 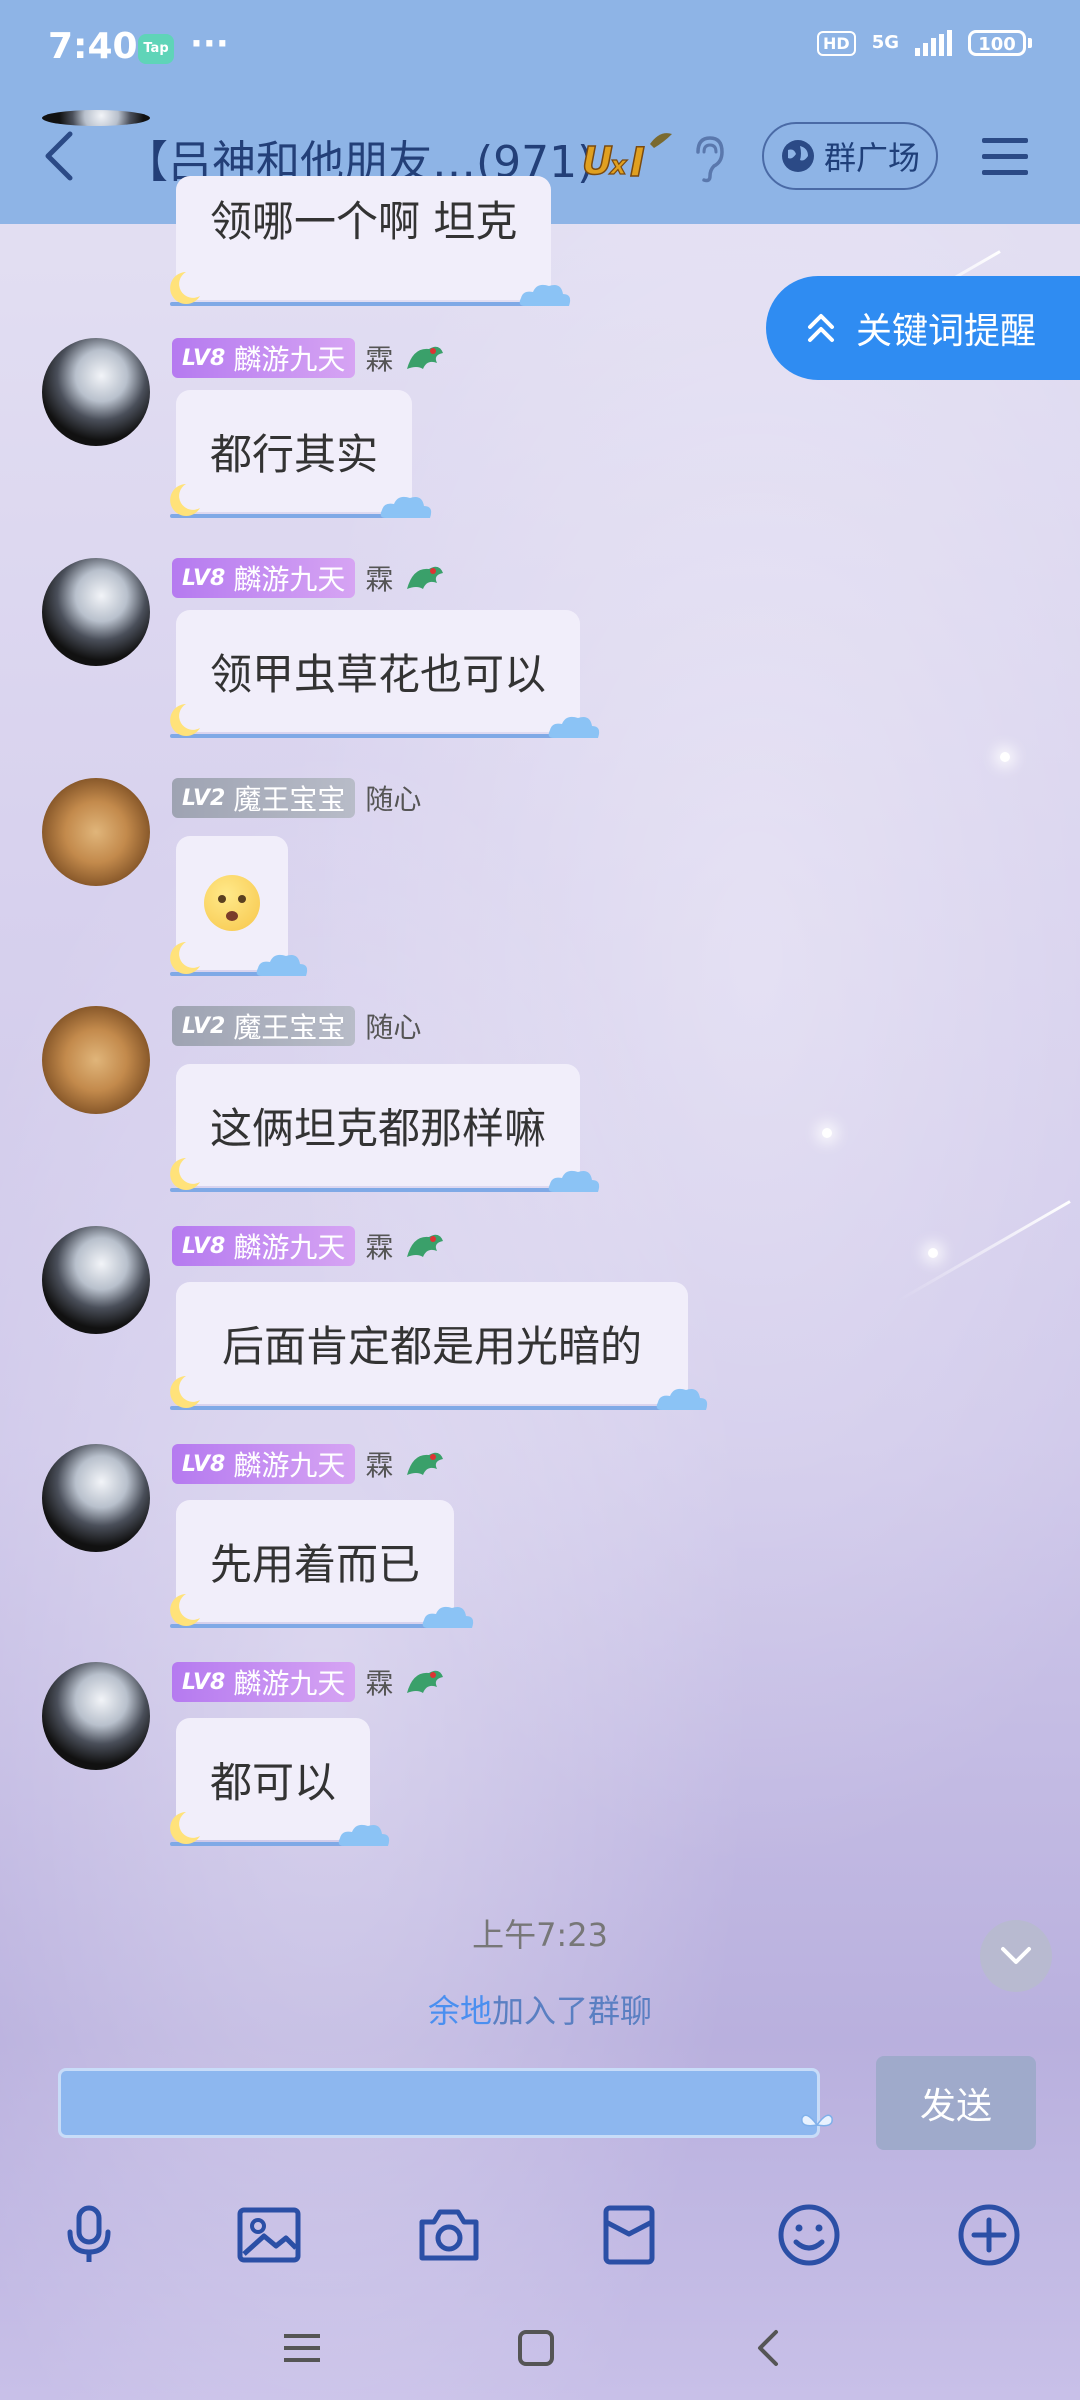 What do you see at coordinates (629, 2235) in the screenshot?
I see `red-packet-icon` at bounding box center [629, 2235].